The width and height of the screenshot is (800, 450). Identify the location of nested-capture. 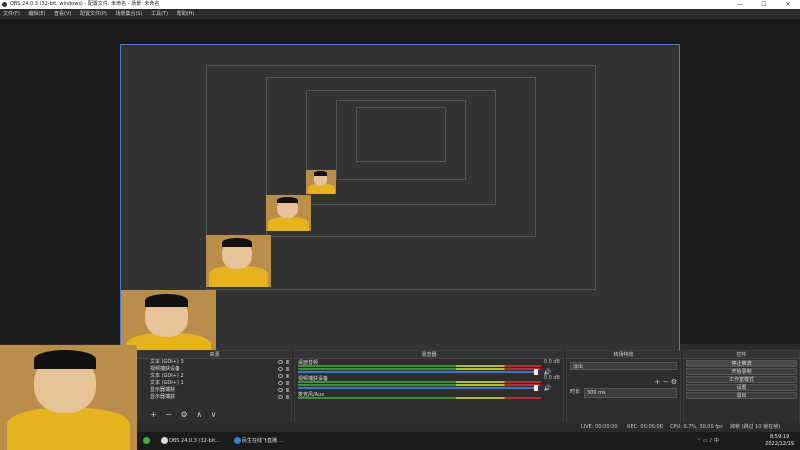
(401, 134).